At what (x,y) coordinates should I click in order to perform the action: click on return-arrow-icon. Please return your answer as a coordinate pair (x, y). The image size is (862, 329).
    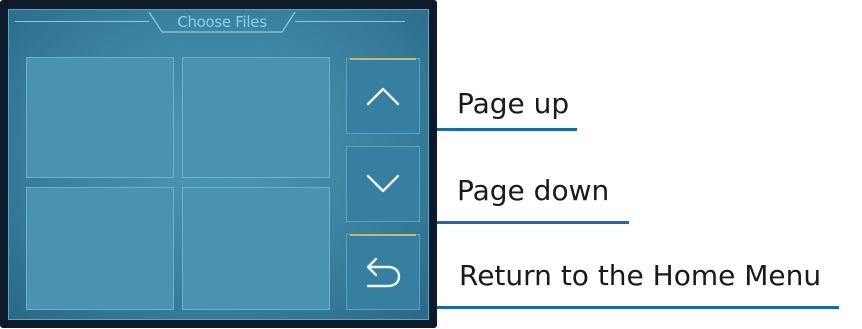
    Looking at the image, I should click on (383, 272).